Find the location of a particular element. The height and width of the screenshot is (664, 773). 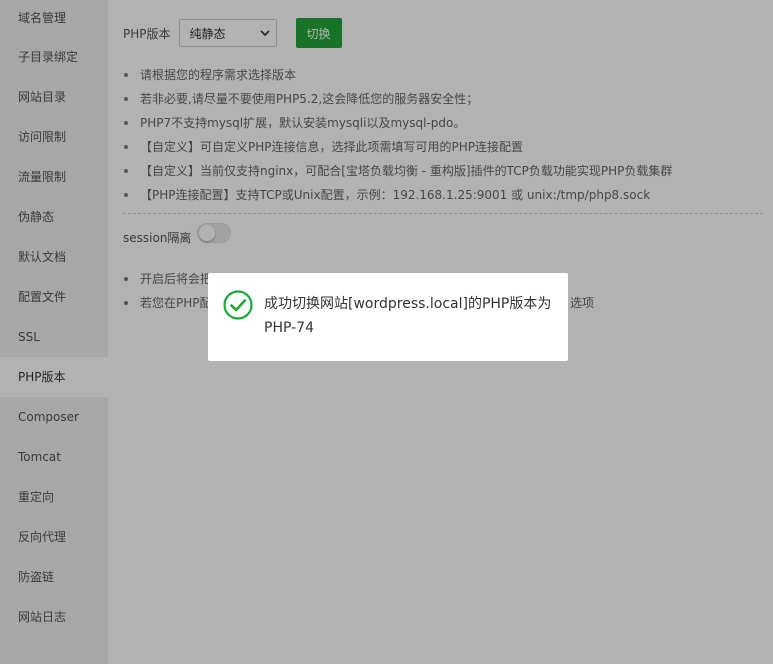

success-toast: 成功切换网站[wordpress.local]的PHP版本为PHP-74 is located at coordinates (388, 317).